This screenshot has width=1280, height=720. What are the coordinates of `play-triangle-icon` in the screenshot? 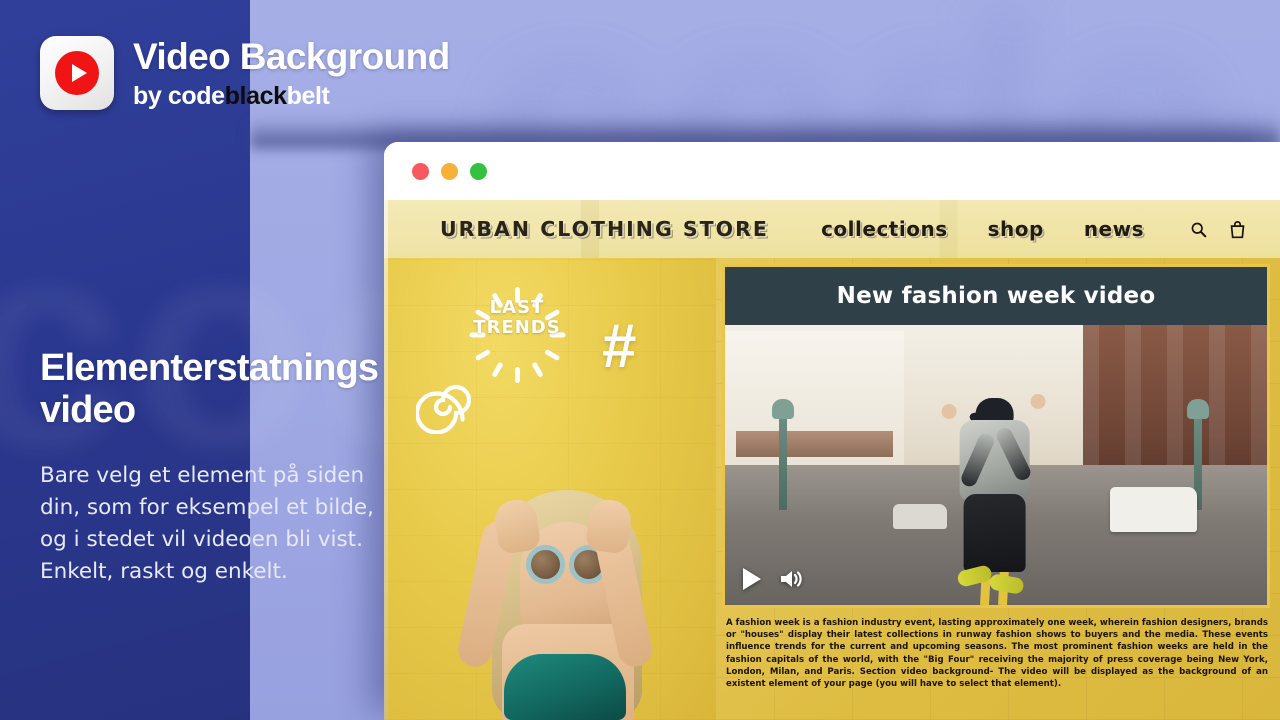 It's located at (79, 73).